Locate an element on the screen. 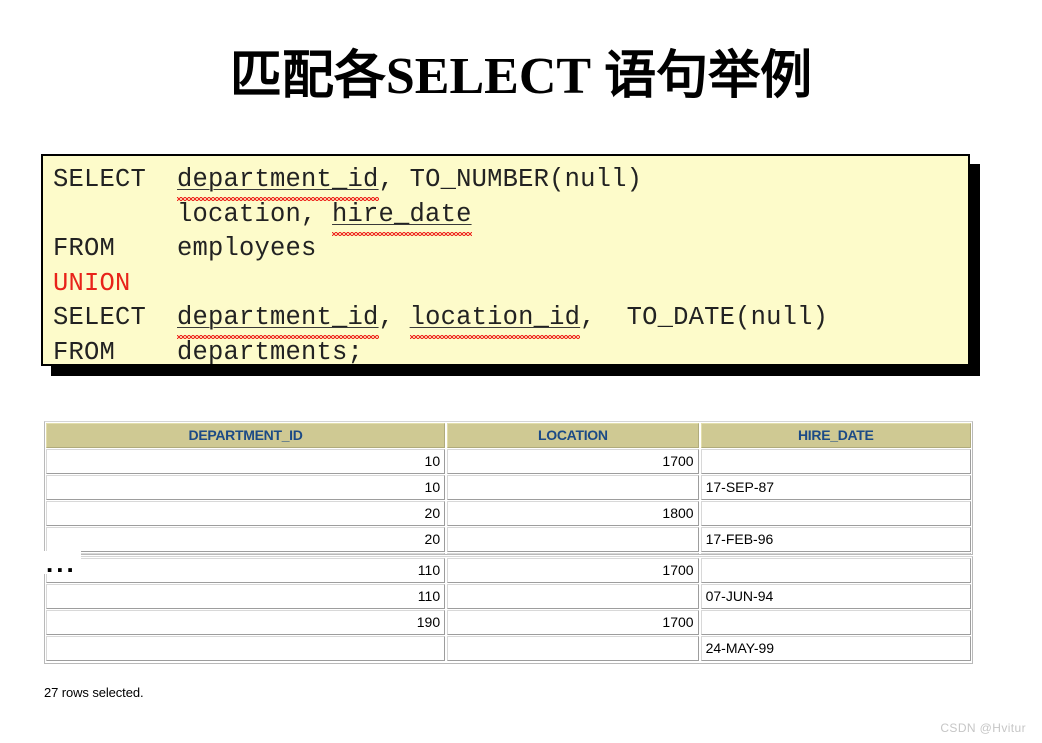 This screenshot has width=1042, height=743. table-row: 20 17-FEB-96 is located at coordinates (508, 539).